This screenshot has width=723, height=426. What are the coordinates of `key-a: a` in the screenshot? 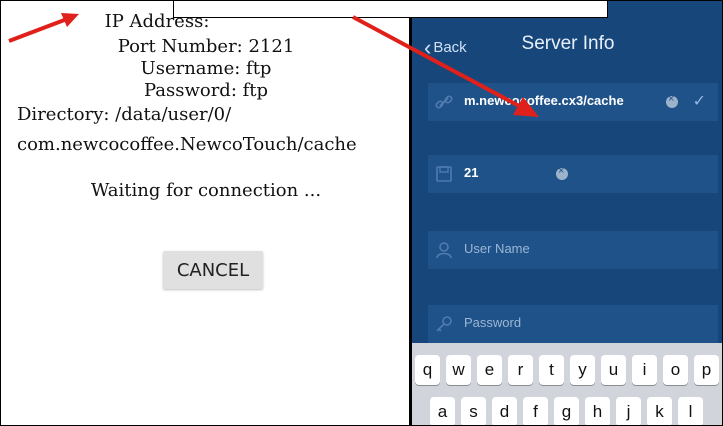 It's located at (442, 411).